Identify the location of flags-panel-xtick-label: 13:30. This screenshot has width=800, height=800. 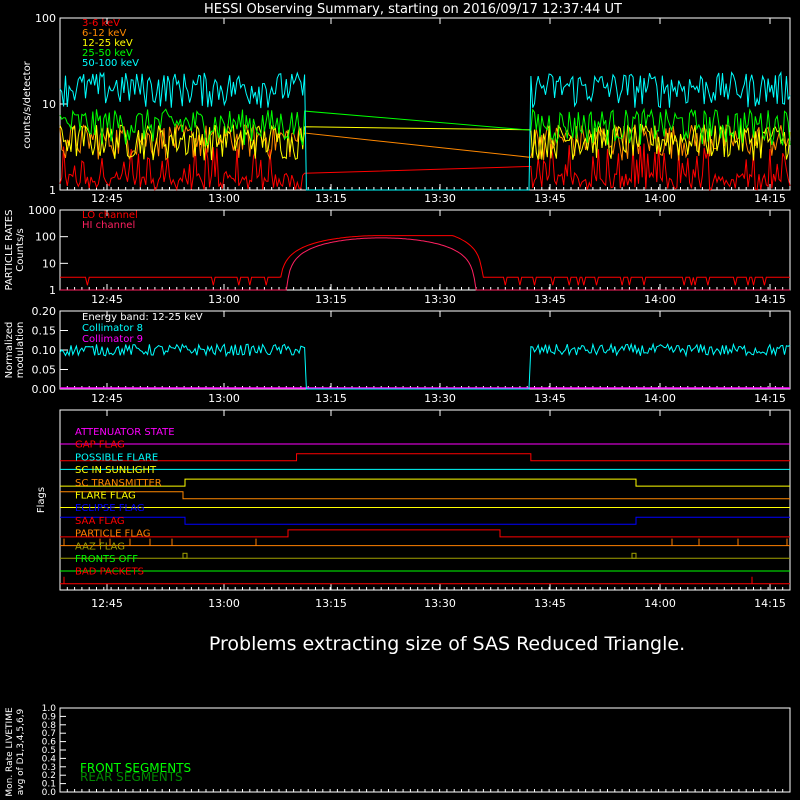
(440, 603).